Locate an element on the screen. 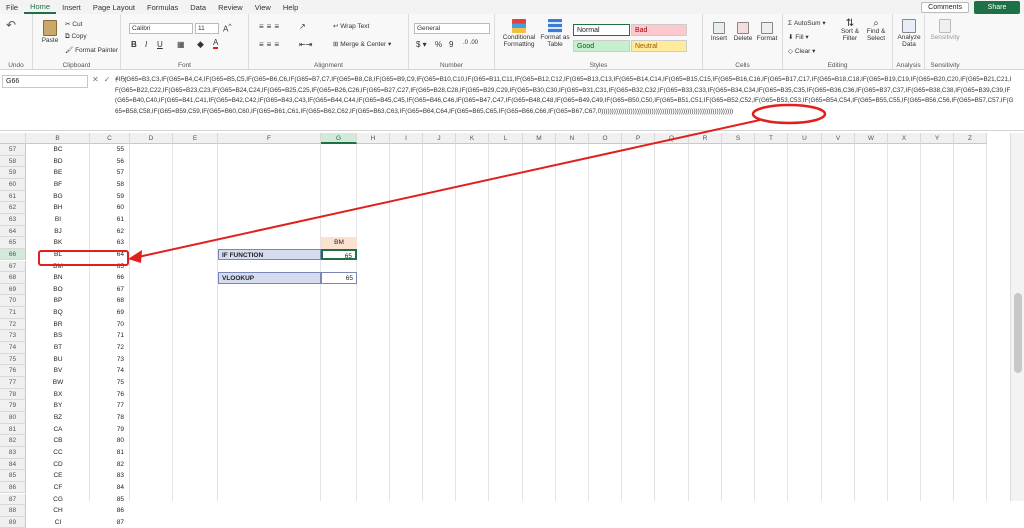  cell-c: 62 is located at coordinates (110, 232).